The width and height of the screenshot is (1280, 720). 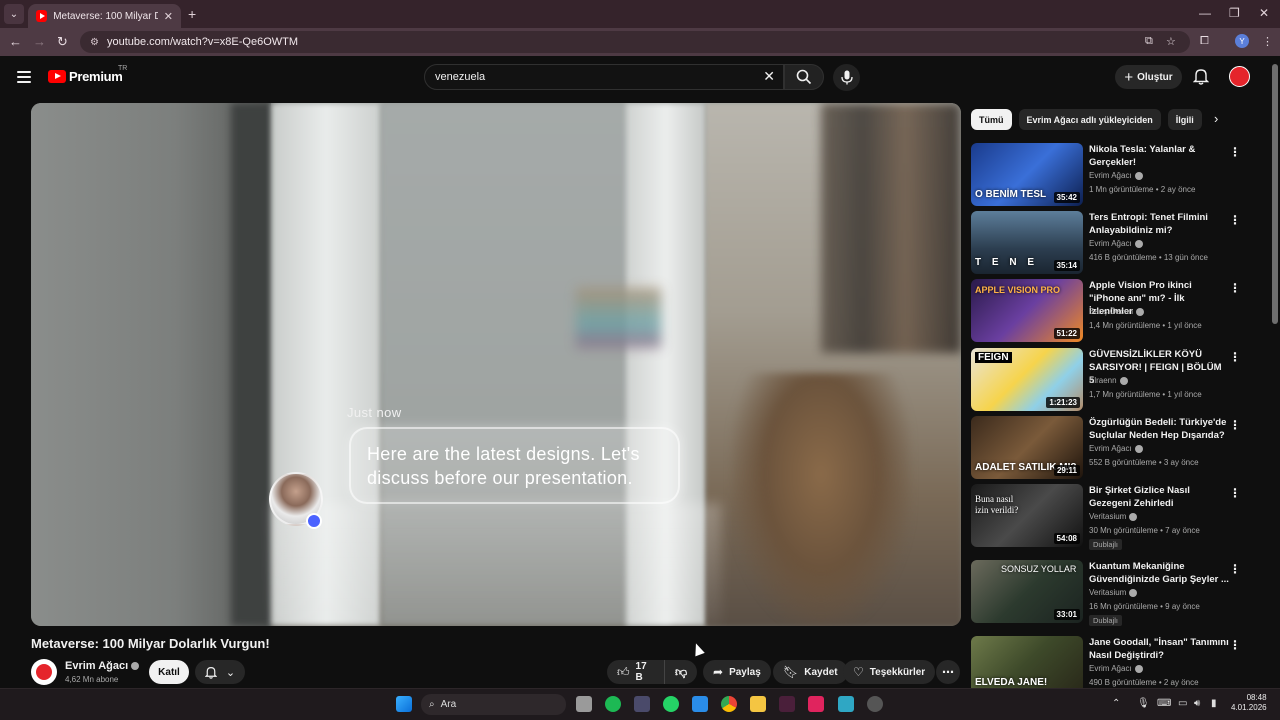 What do you see at coordinates (102, 666) in the screenshot?
I see `channel-name-row: Evrim Ağacı` at bounding box center [102, 666].